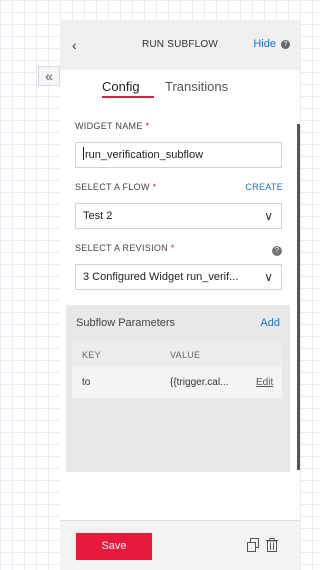 The width and height of the screenshot is (320, 570). I want to click on tab-transitions: Transitions, so click(196, 86).